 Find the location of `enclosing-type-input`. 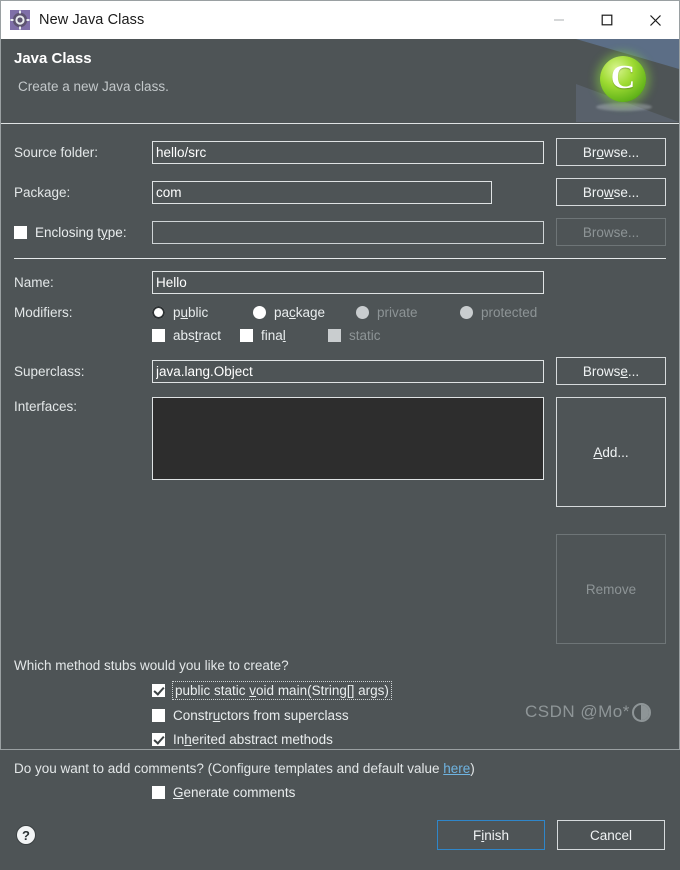

enclosing-type-input is located at coordinates (348, 232).